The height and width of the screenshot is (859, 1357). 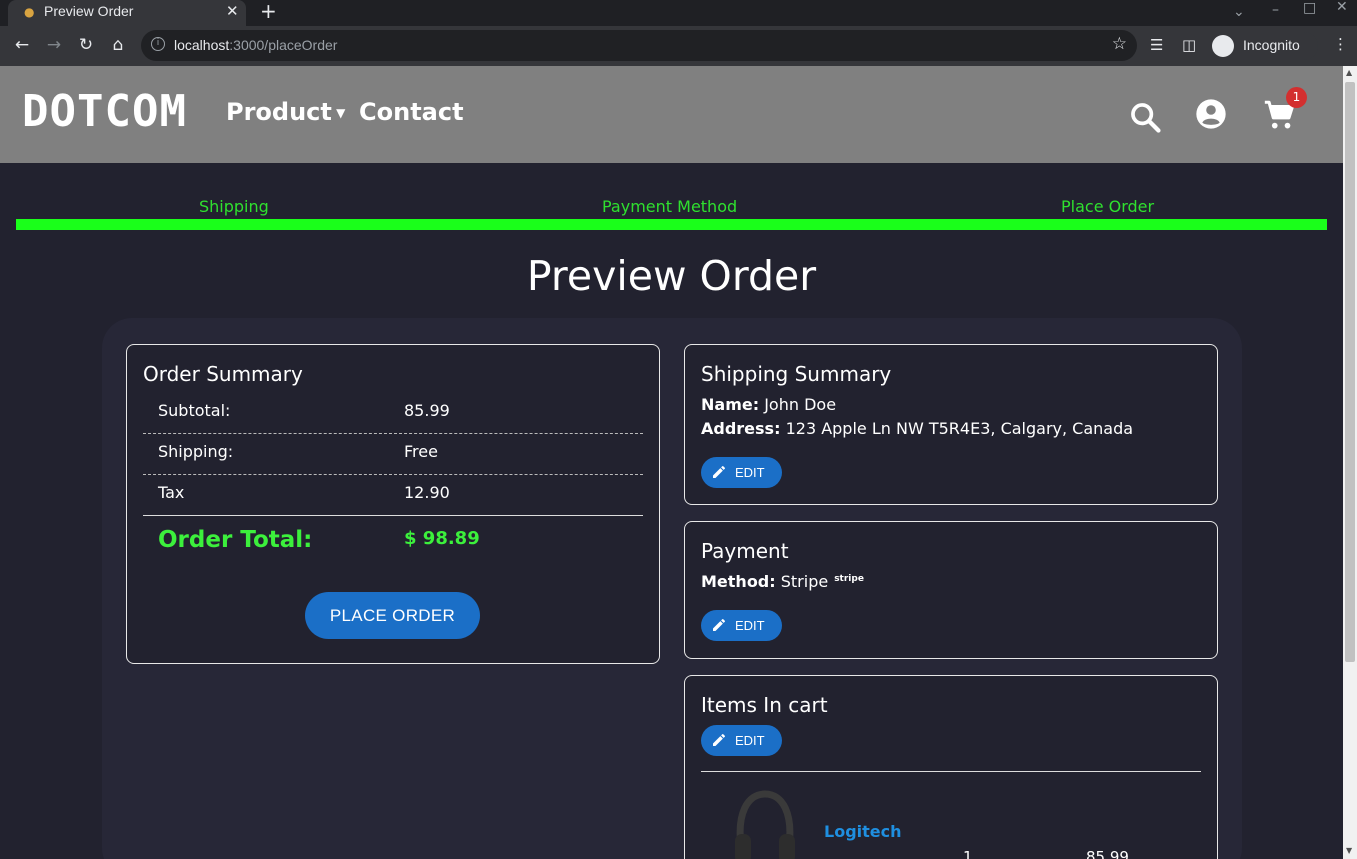 What do you see at coordinates (1342, 7) in the screenshot?
I see `close-window-icon: ✕` at bounding box center [1342, 7].